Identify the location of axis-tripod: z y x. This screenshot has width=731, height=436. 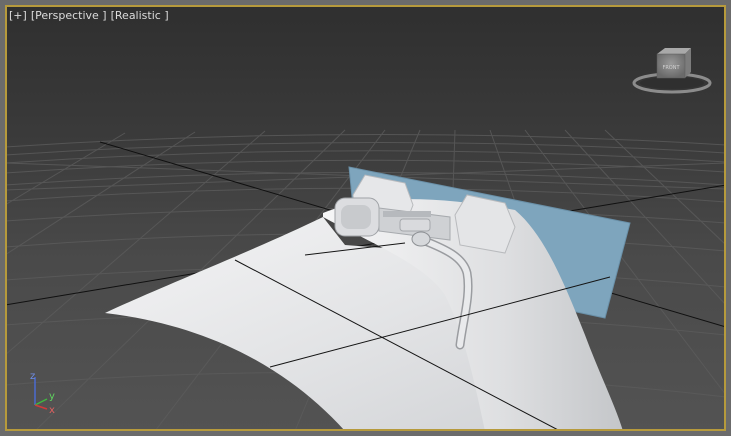
(42, 393).